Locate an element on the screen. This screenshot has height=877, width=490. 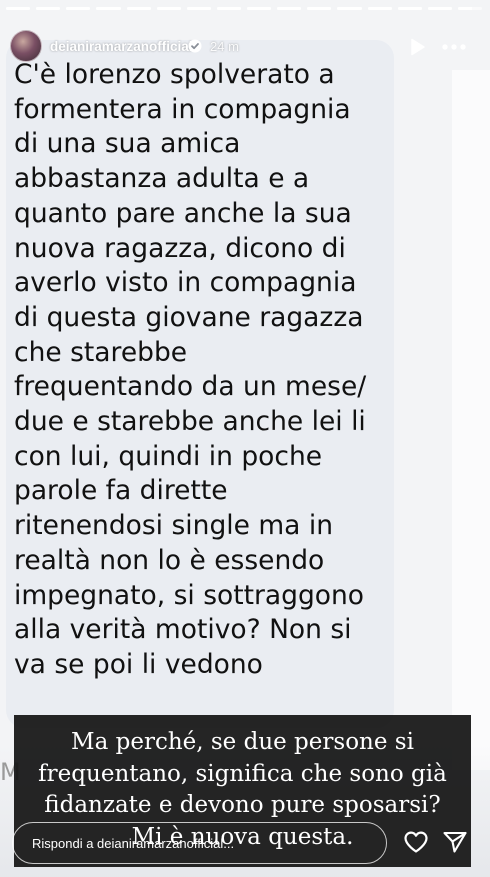
more-icon is located at coordinates (454, 47).